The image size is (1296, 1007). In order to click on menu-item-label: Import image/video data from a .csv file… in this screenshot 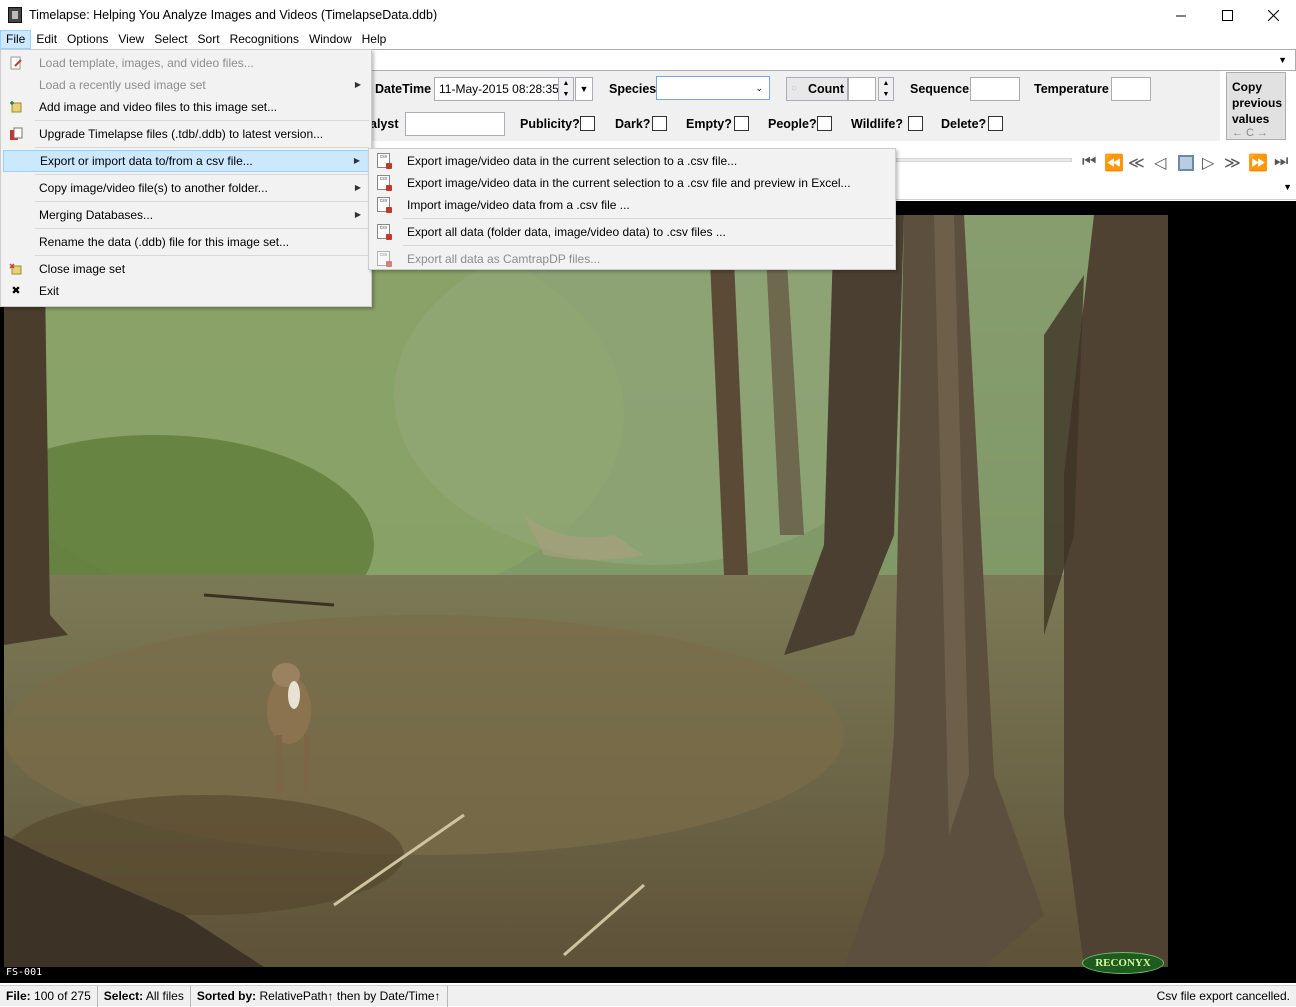, I will do `click(518, 205)`.